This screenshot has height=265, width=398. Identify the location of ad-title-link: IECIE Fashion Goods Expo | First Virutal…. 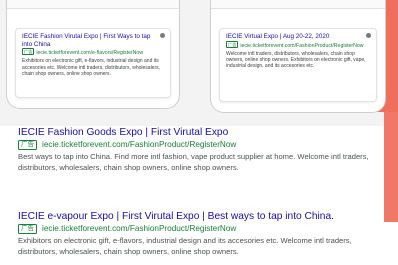
(203, 132).